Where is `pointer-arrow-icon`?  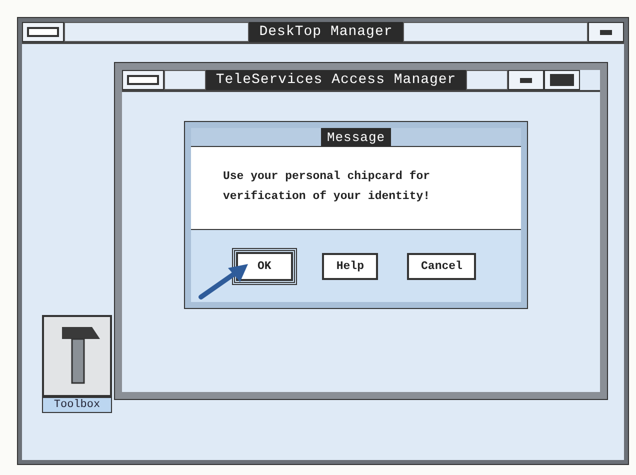
pointer-arrow-icon is located at coordinates (224, 281).